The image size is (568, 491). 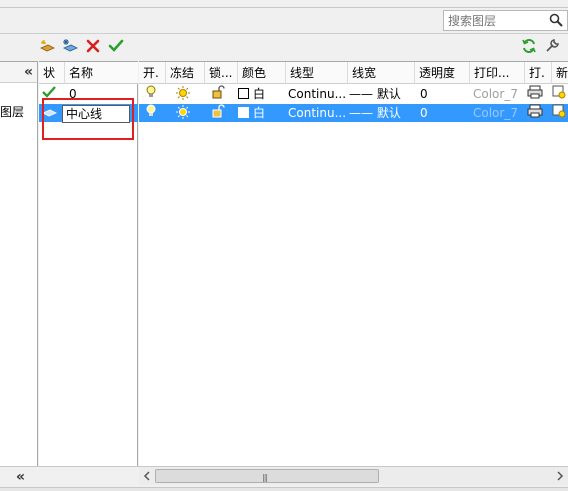 I want to click on column-header-linetype: 线型, so click(x=317, y=73).